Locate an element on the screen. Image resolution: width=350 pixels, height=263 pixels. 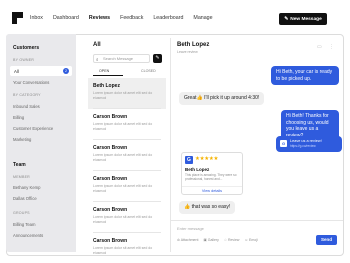
app-logo-icon is located at coordinates (17, 18).